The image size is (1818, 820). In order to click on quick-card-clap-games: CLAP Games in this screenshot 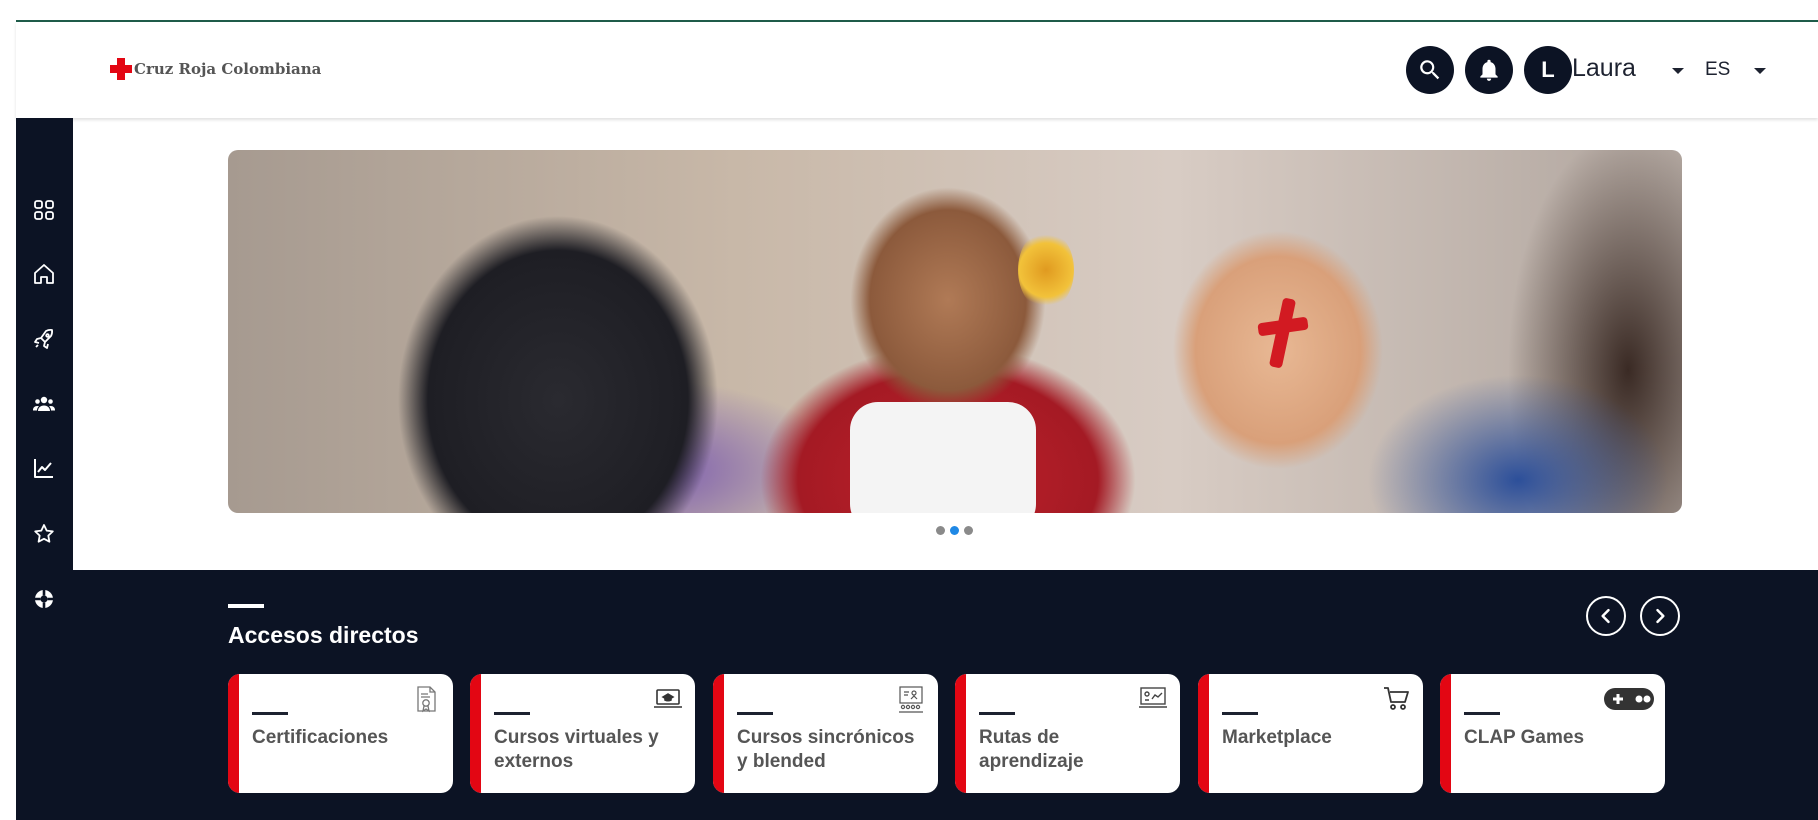, I will do `click(1552, 733)`.